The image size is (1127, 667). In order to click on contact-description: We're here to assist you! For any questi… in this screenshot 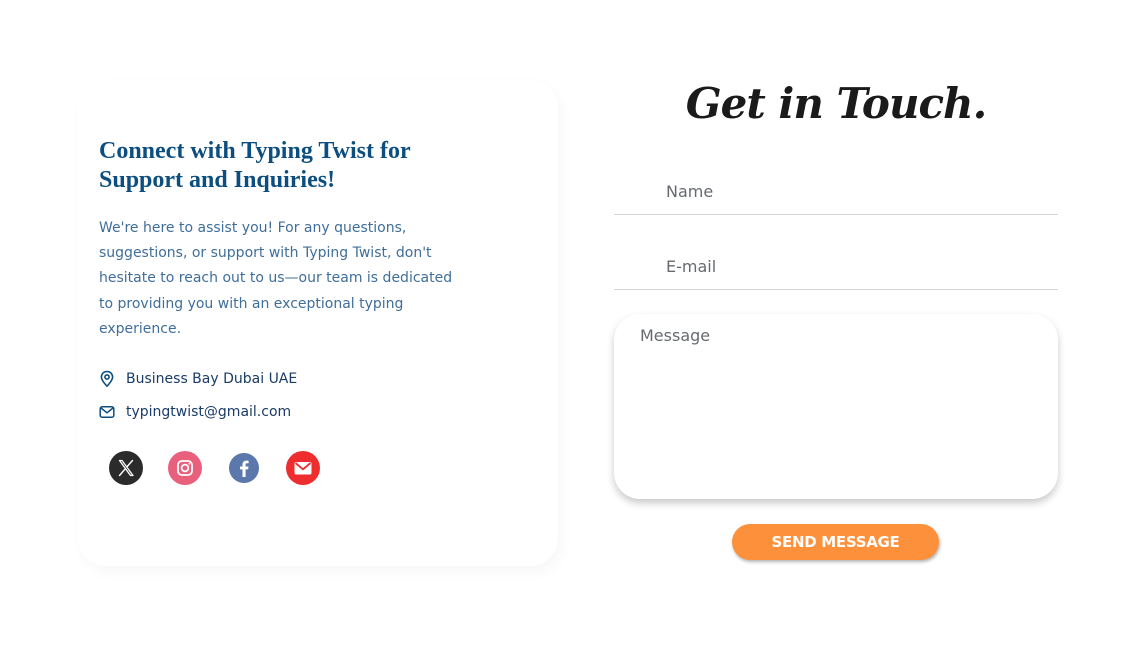, I will do `click(276, 278)`.